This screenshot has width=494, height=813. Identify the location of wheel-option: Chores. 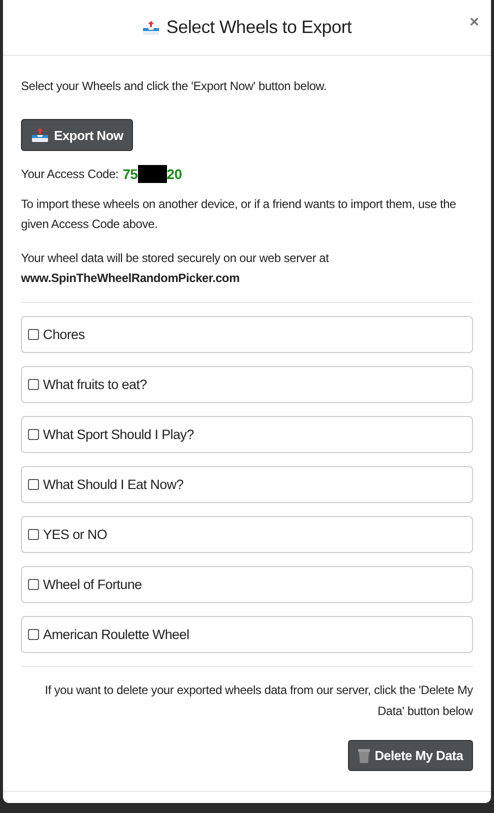
(247, 334).